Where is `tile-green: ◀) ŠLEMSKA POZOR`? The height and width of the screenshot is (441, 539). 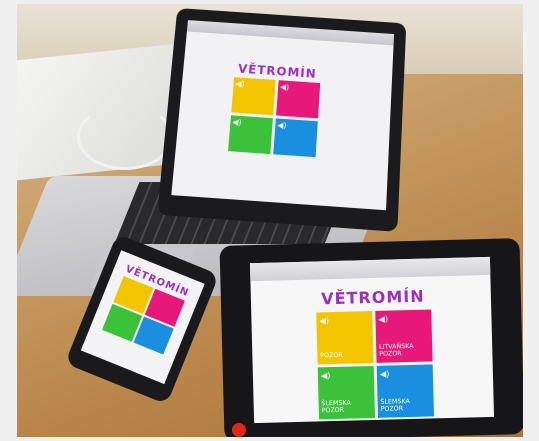
tile-green: ◀) ŠLEMSKA POZOR is located at coordinates (346, 392).